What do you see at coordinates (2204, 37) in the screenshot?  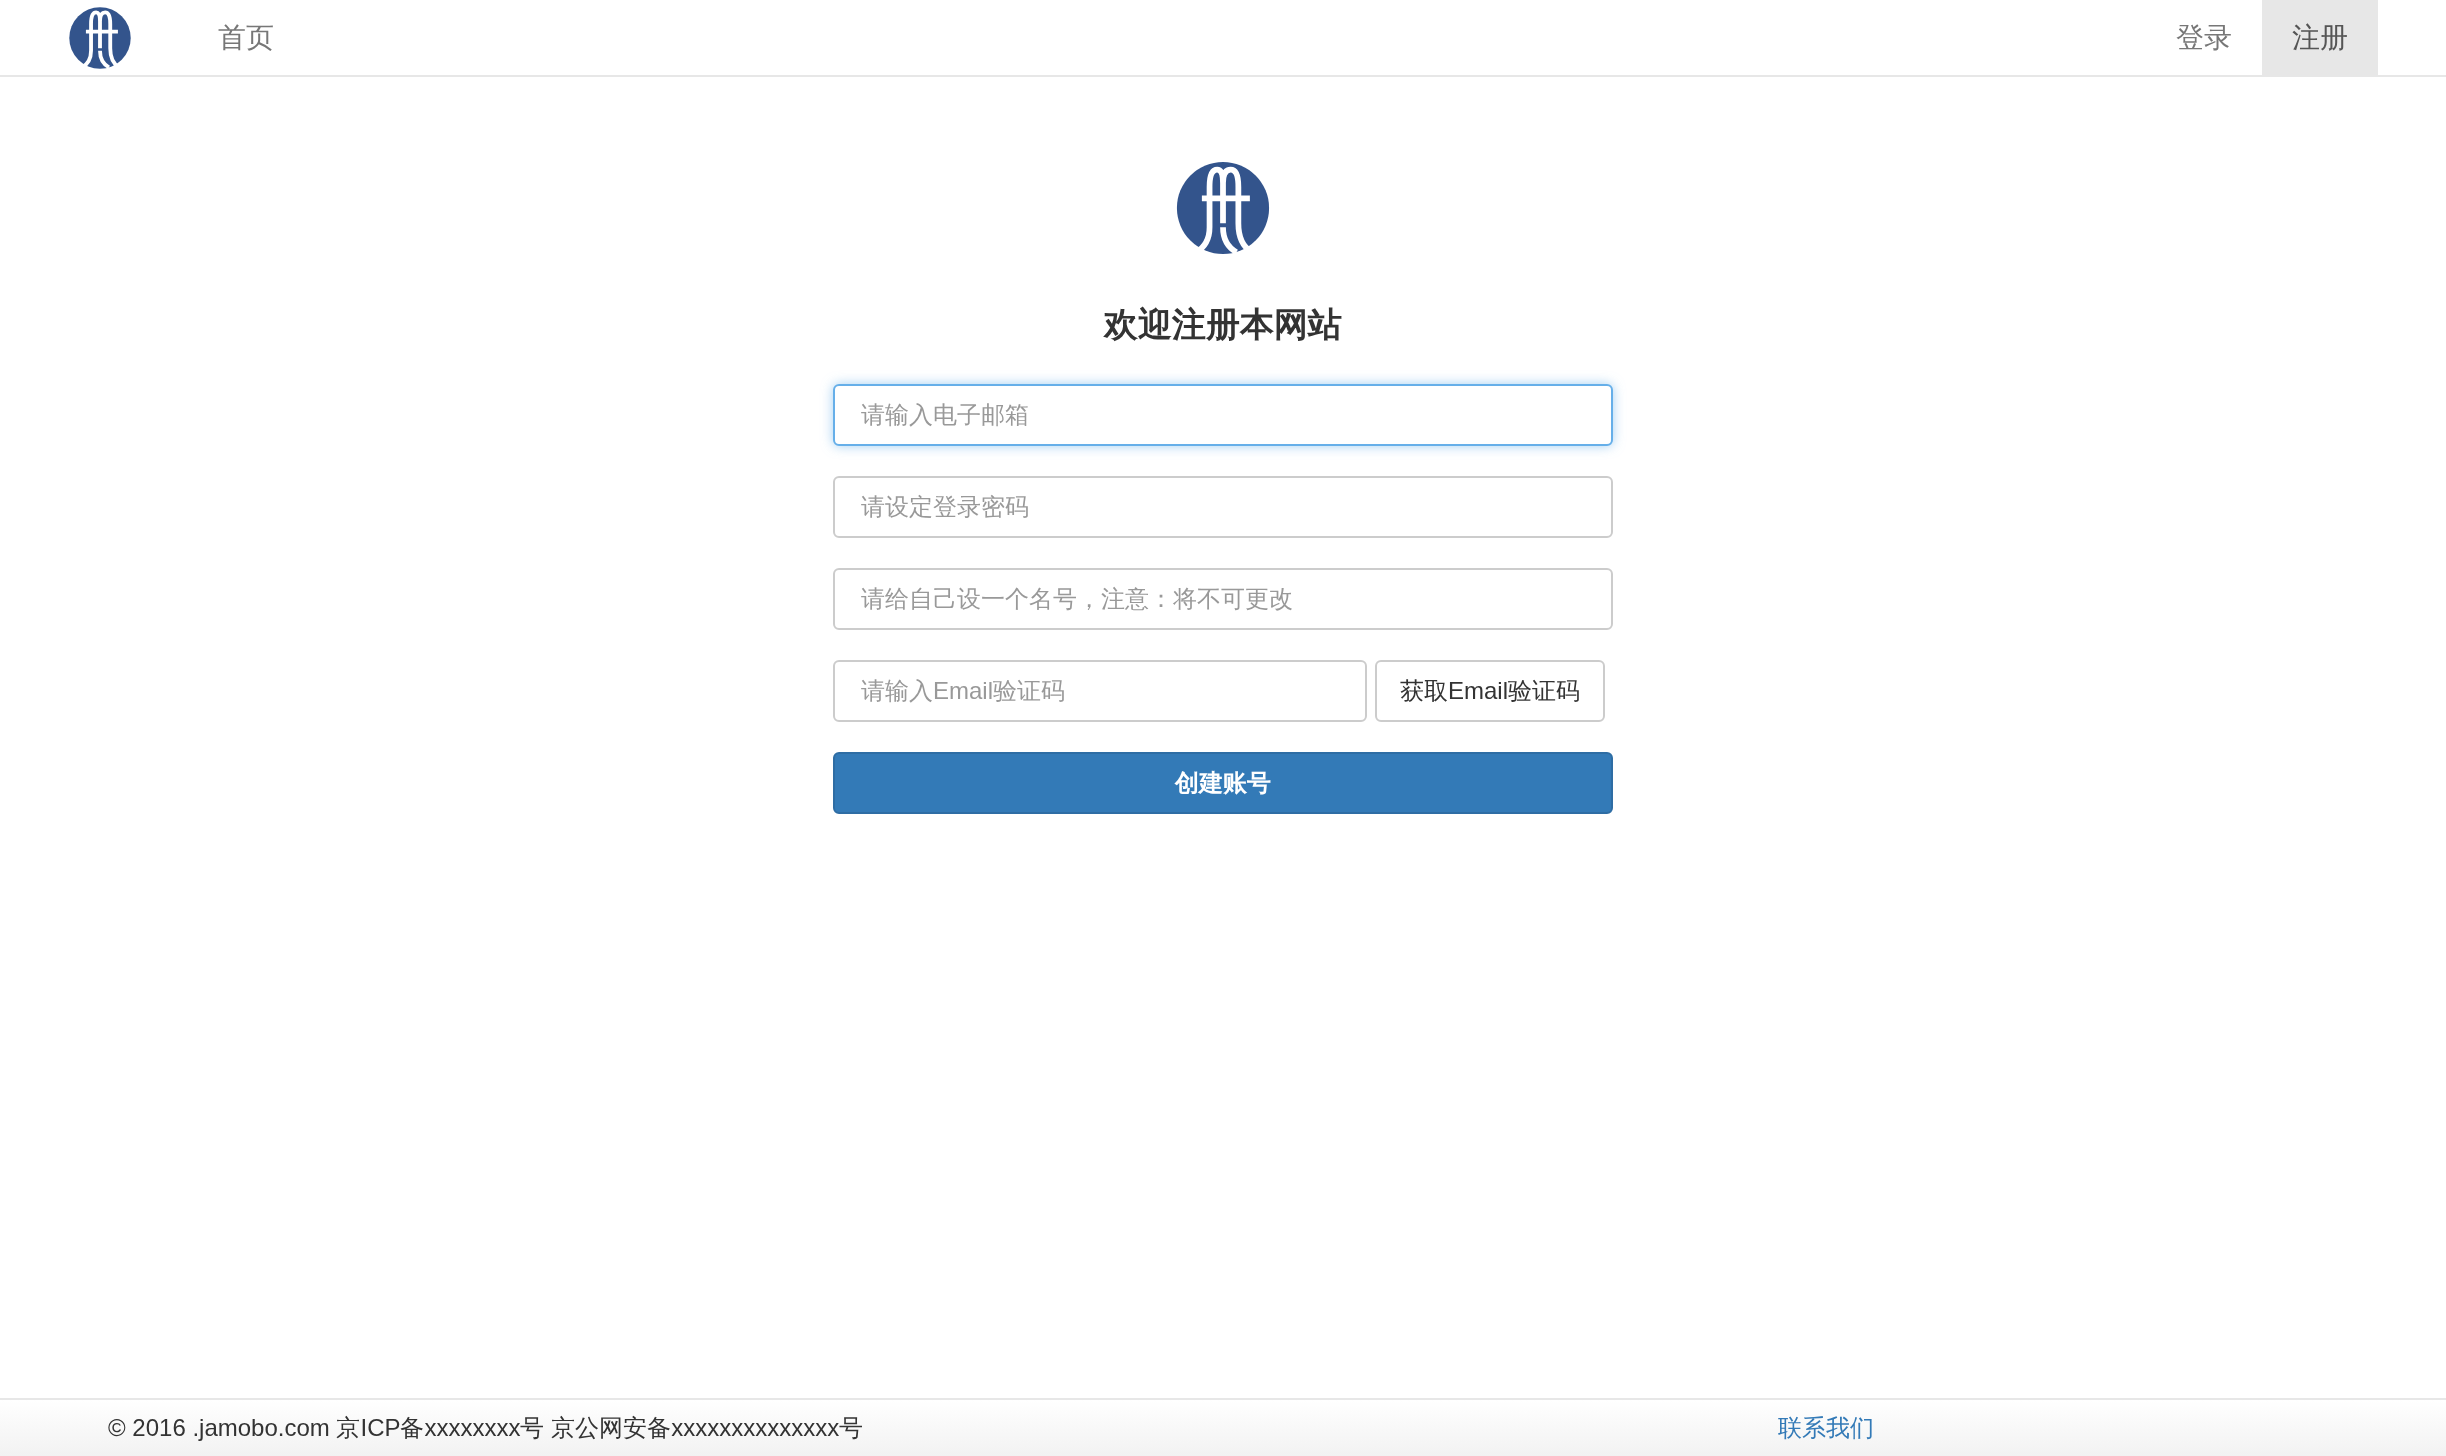 I see `nav-link: 登录` at bounding box center [2204, 37].